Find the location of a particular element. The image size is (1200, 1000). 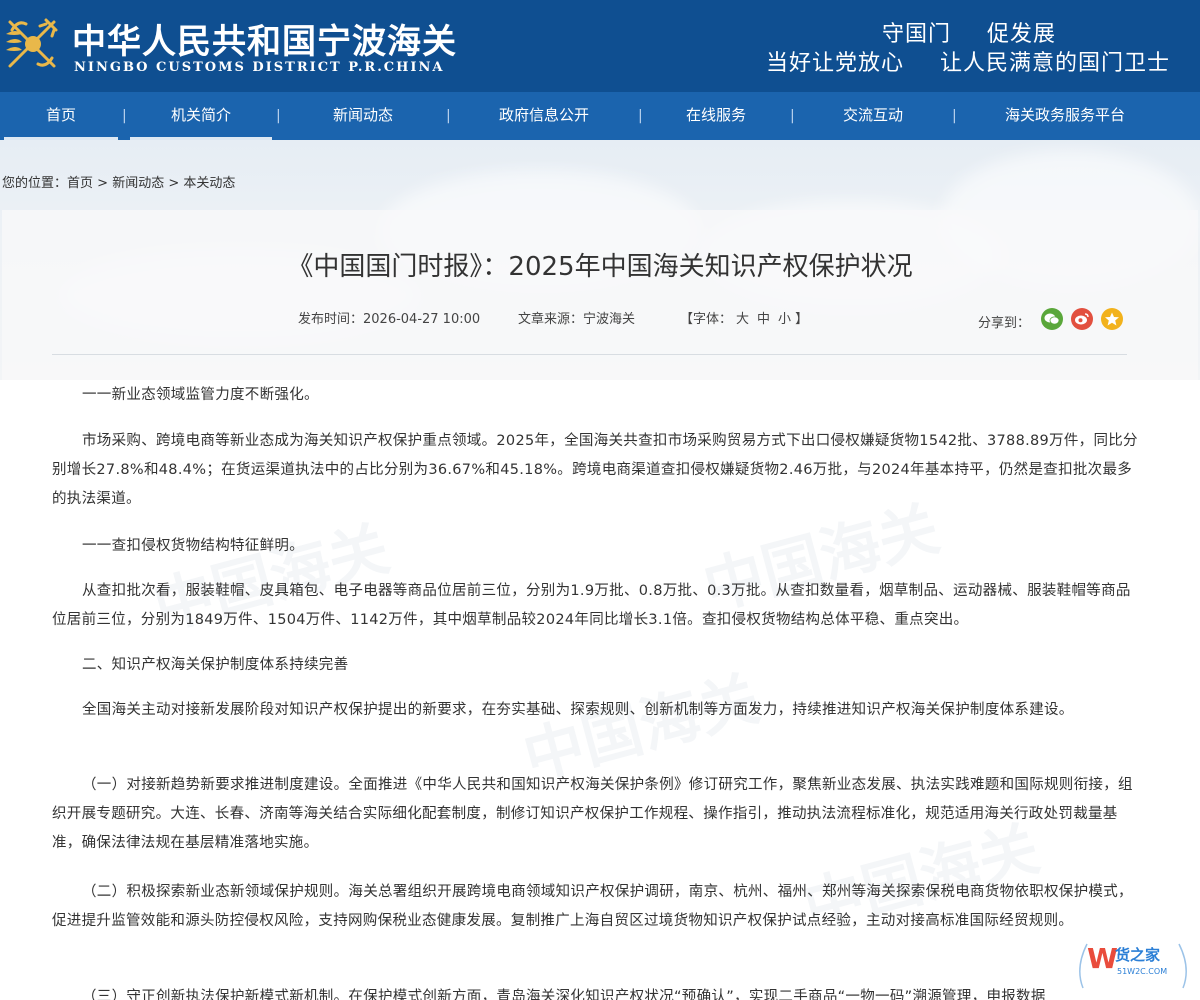

font-size-control: 【字体：大中小】 is located at coordinates (744, 317).